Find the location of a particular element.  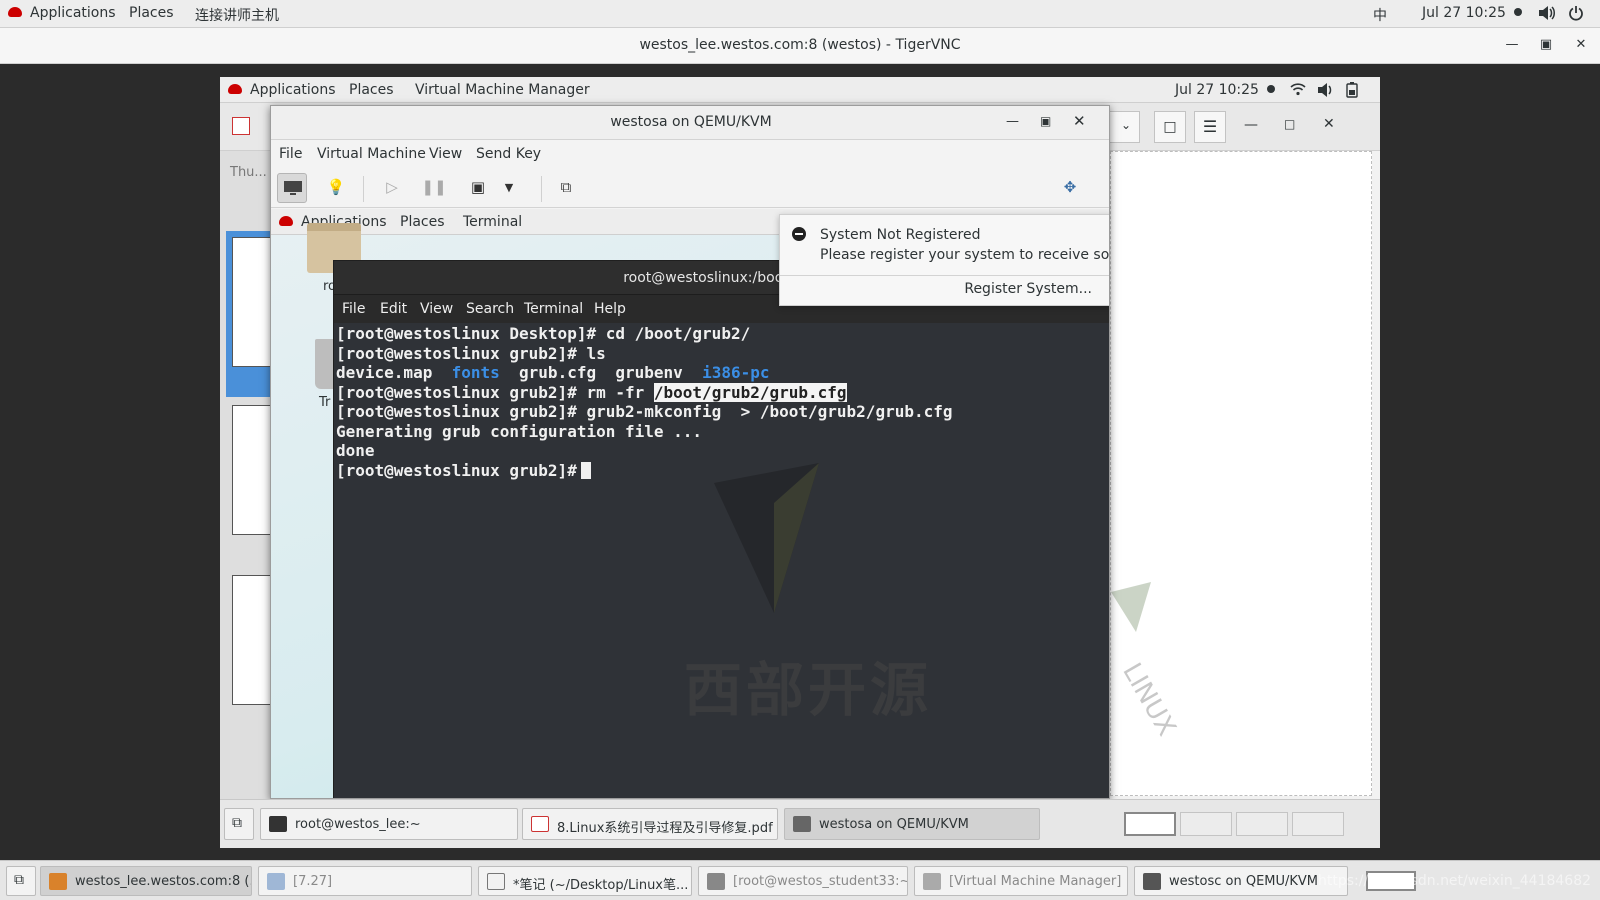

pause-button: ❚❚ is located at coordinates (434, 188).